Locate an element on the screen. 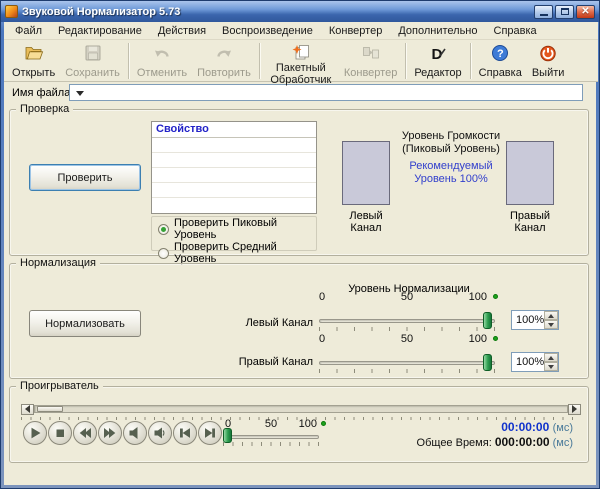 The width and height of the screenshot is (600, 489). check-button: Проверить is located at coordinates (85, 177).